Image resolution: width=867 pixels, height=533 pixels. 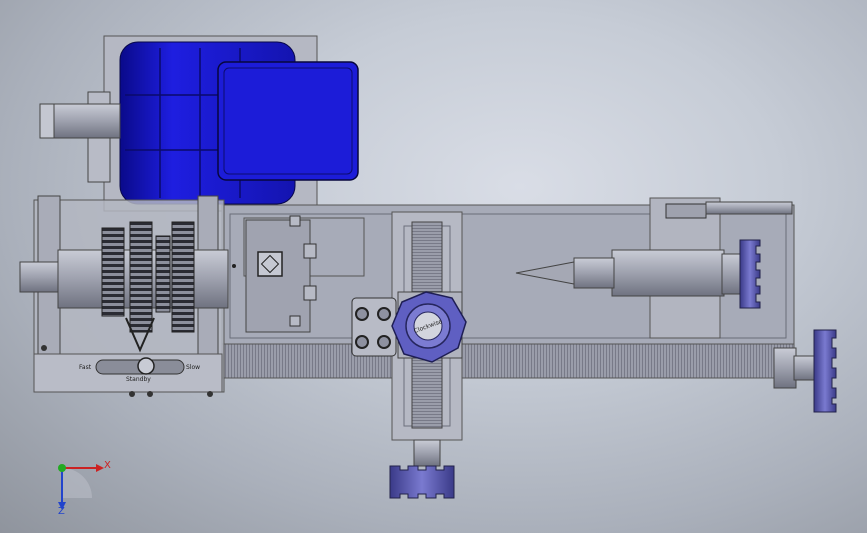 I want to click on y-axis-dot, so click(x=62, y=468).